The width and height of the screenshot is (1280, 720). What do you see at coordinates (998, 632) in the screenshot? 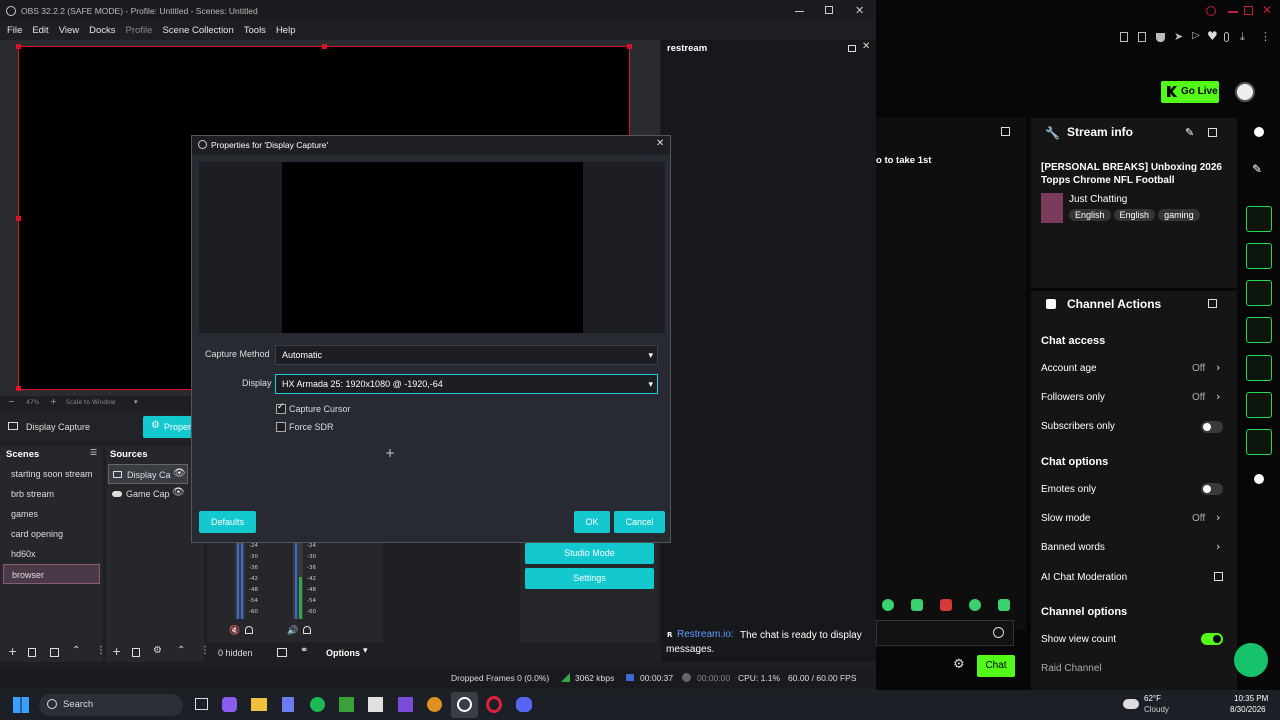
I see `emoji-icon` at bounding box center [998, 632].